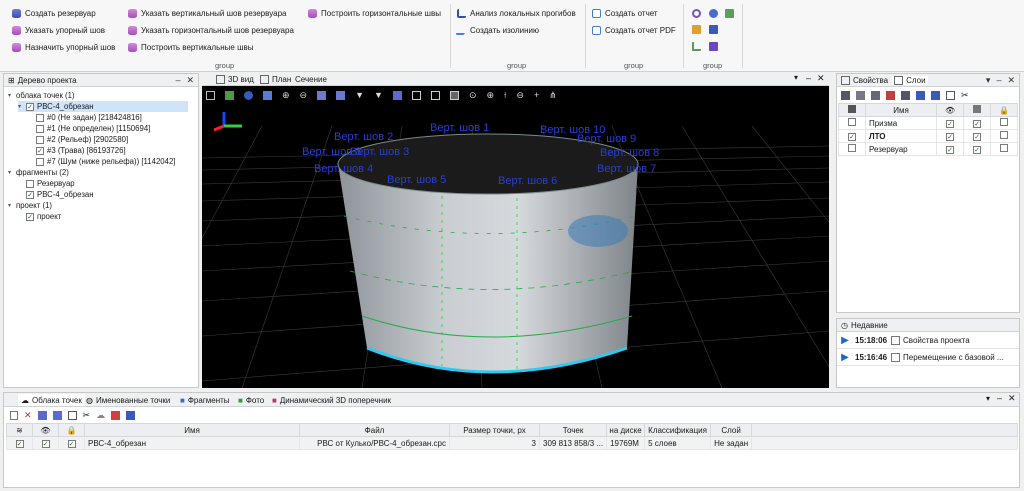 The image size is (1024, 491). Describe the element at coordinates (341, 95) in the screenshot. I see `find-next-icon` at that location.